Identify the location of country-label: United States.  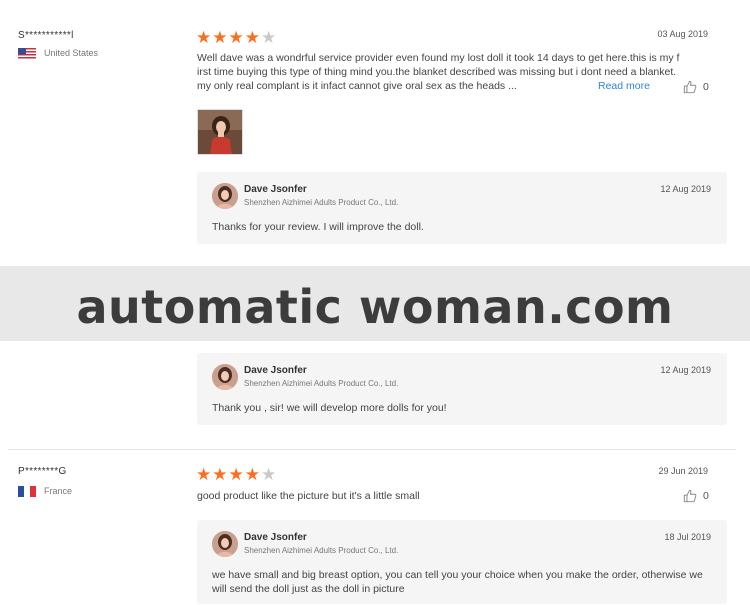
(71, 53).